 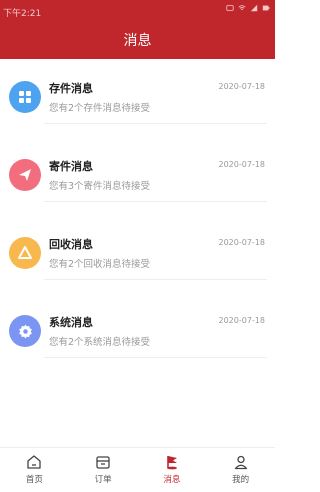 I want to click on home-icon, so click(x=34, y=462).